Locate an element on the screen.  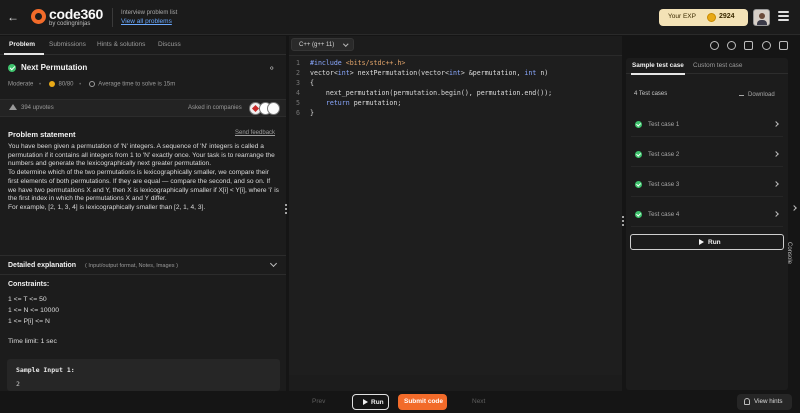
next-button: Next is located at coordinates (478, 401).